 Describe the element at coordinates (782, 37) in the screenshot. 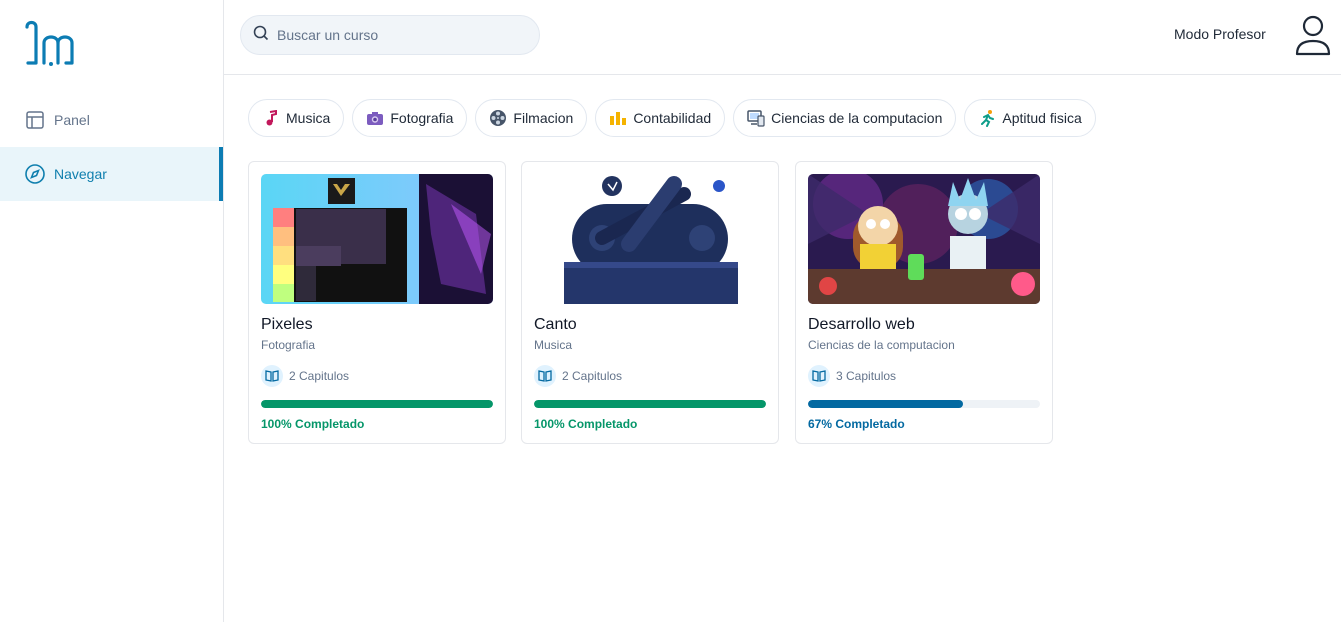

I see `top-header: Modo Profesor` at that location.